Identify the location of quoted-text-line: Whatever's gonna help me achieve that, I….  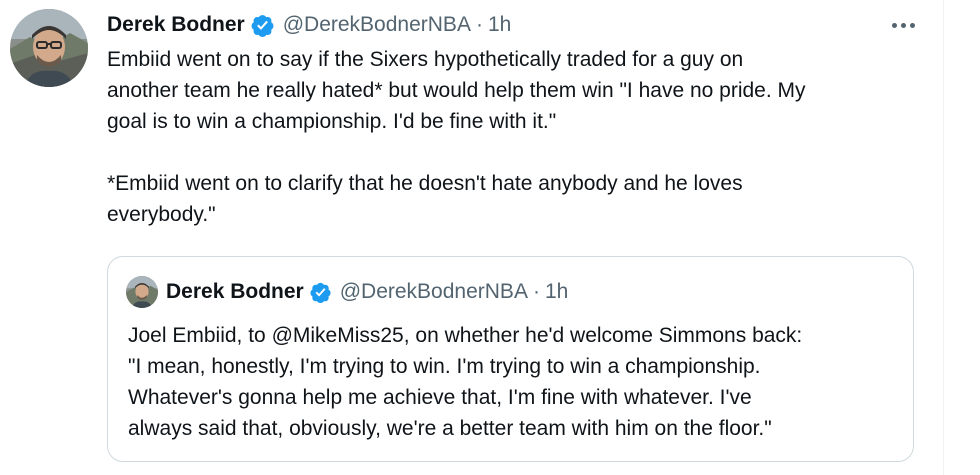
(440, 397).